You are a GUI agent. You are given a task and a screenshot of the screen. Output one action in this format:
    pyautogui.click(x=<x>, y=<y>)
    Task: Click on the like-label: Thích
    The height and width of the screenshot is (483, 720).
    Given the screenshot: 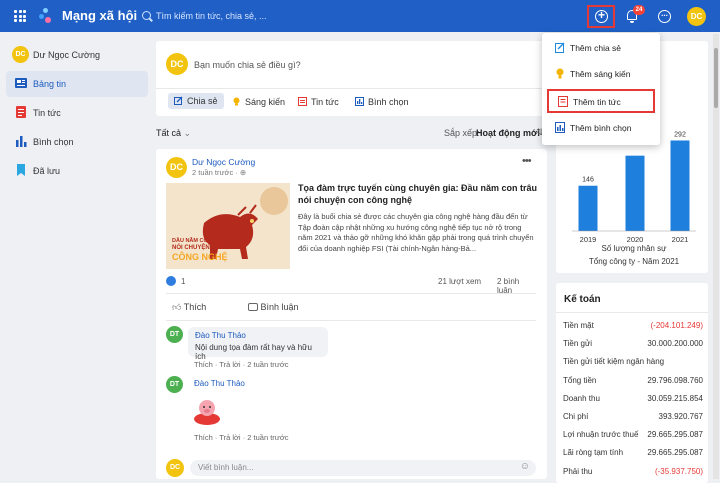 What is the action you would take?
    pyautogui.click(x=195, y=307)
    